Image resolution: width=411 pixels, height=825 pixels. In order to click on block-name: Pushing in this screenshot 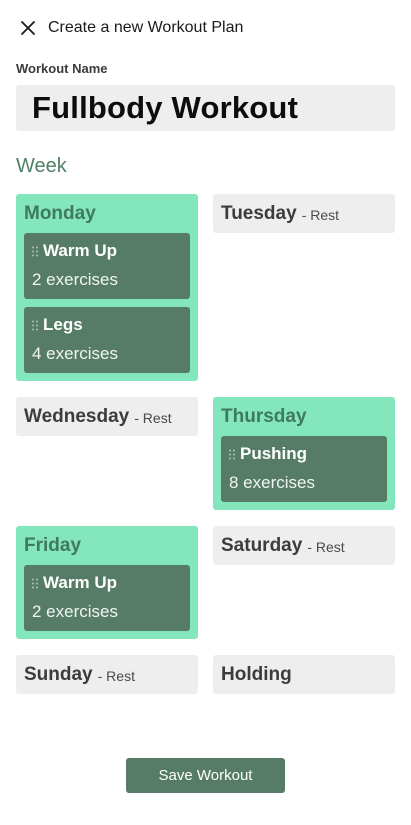, I will do `click(274, 453)`.